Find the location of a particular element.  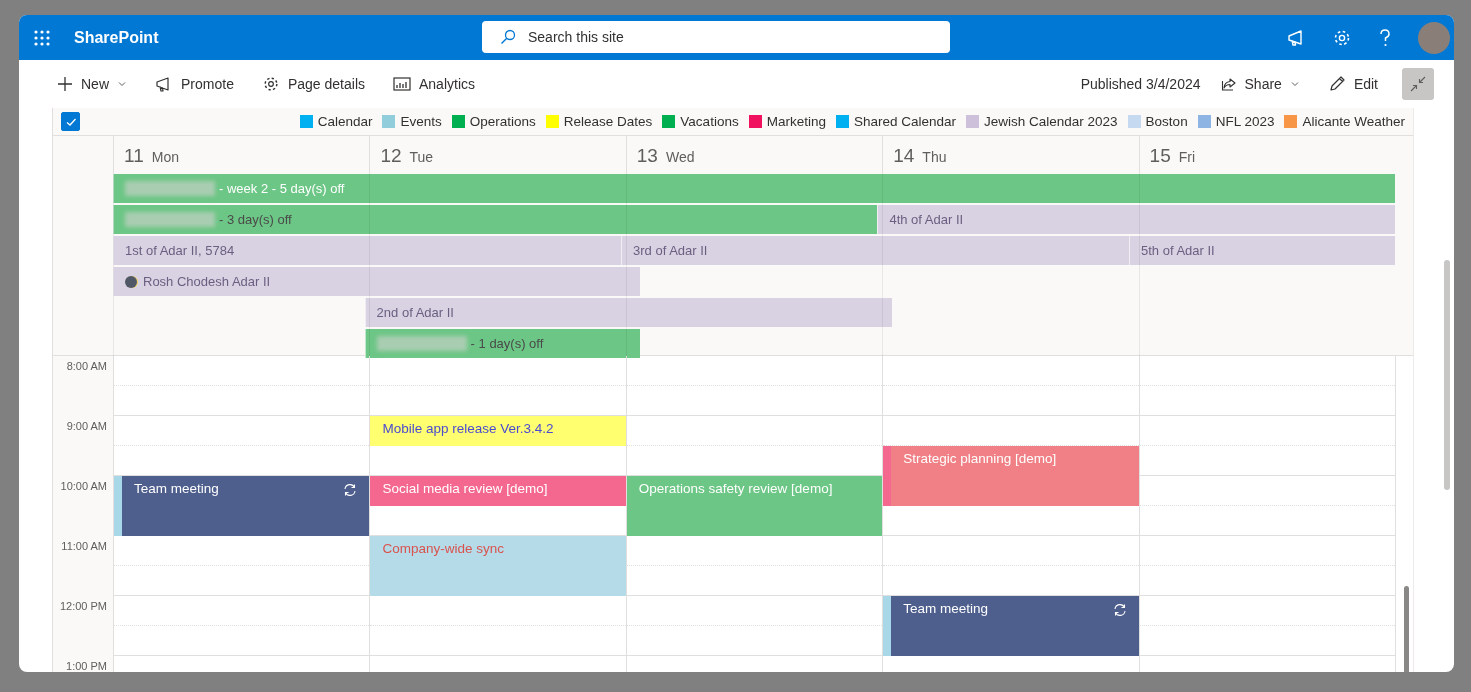

chart-icon is located at coordinates (402, 84).